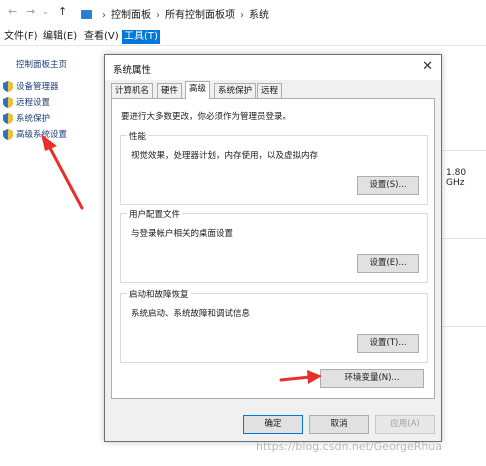 Image resolution: width=486 pixels, height=466 pixels. I want to click on tab-advanced: 高级, so click(198, 90).